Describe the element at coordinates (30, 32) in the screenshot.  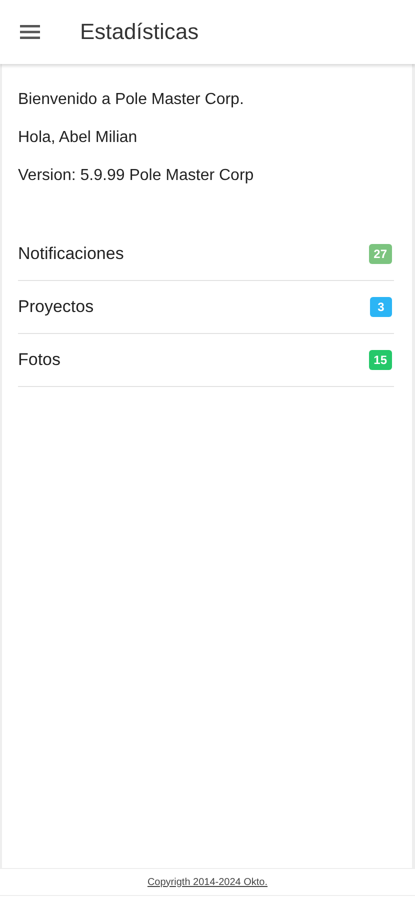
I see `menu-icon` at that location.